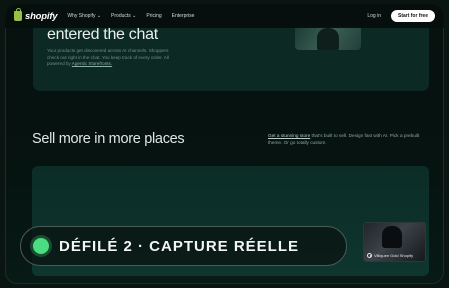 The width and height of the screenshot is (449, 288). Describe the element at coordinates (412, 16) in the screenshot. I see `start-for-free-button: Start for free` at that location.